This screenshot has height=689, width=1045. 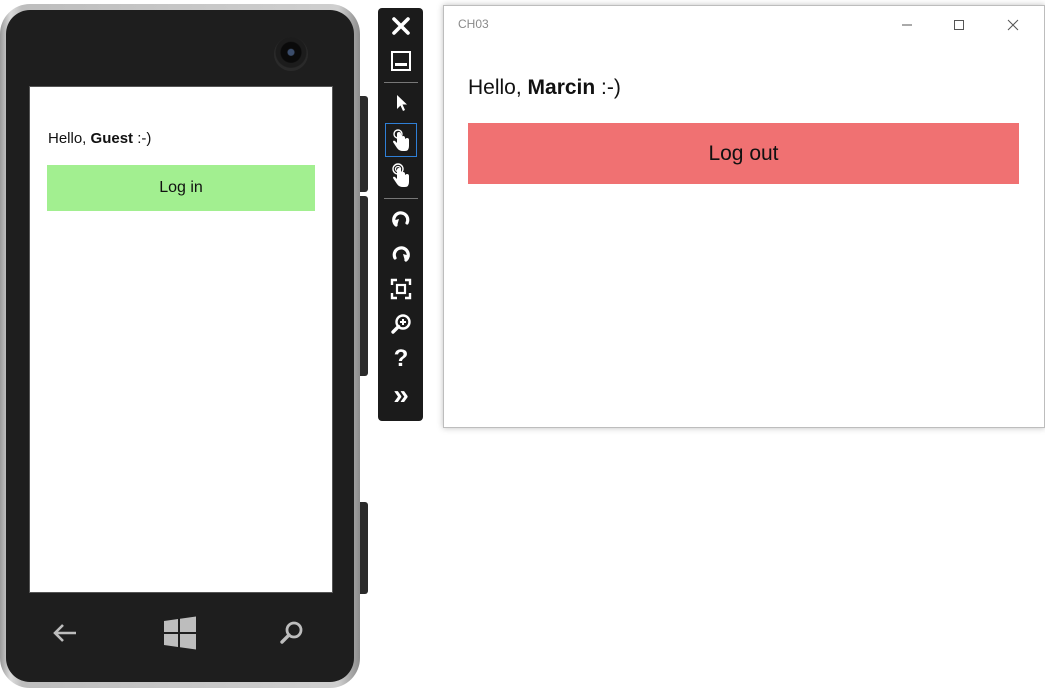 What do you see at coordinates (401, 253) in the screenshot?
I see `rotate-right-icon` at bounding box center [401, 253].